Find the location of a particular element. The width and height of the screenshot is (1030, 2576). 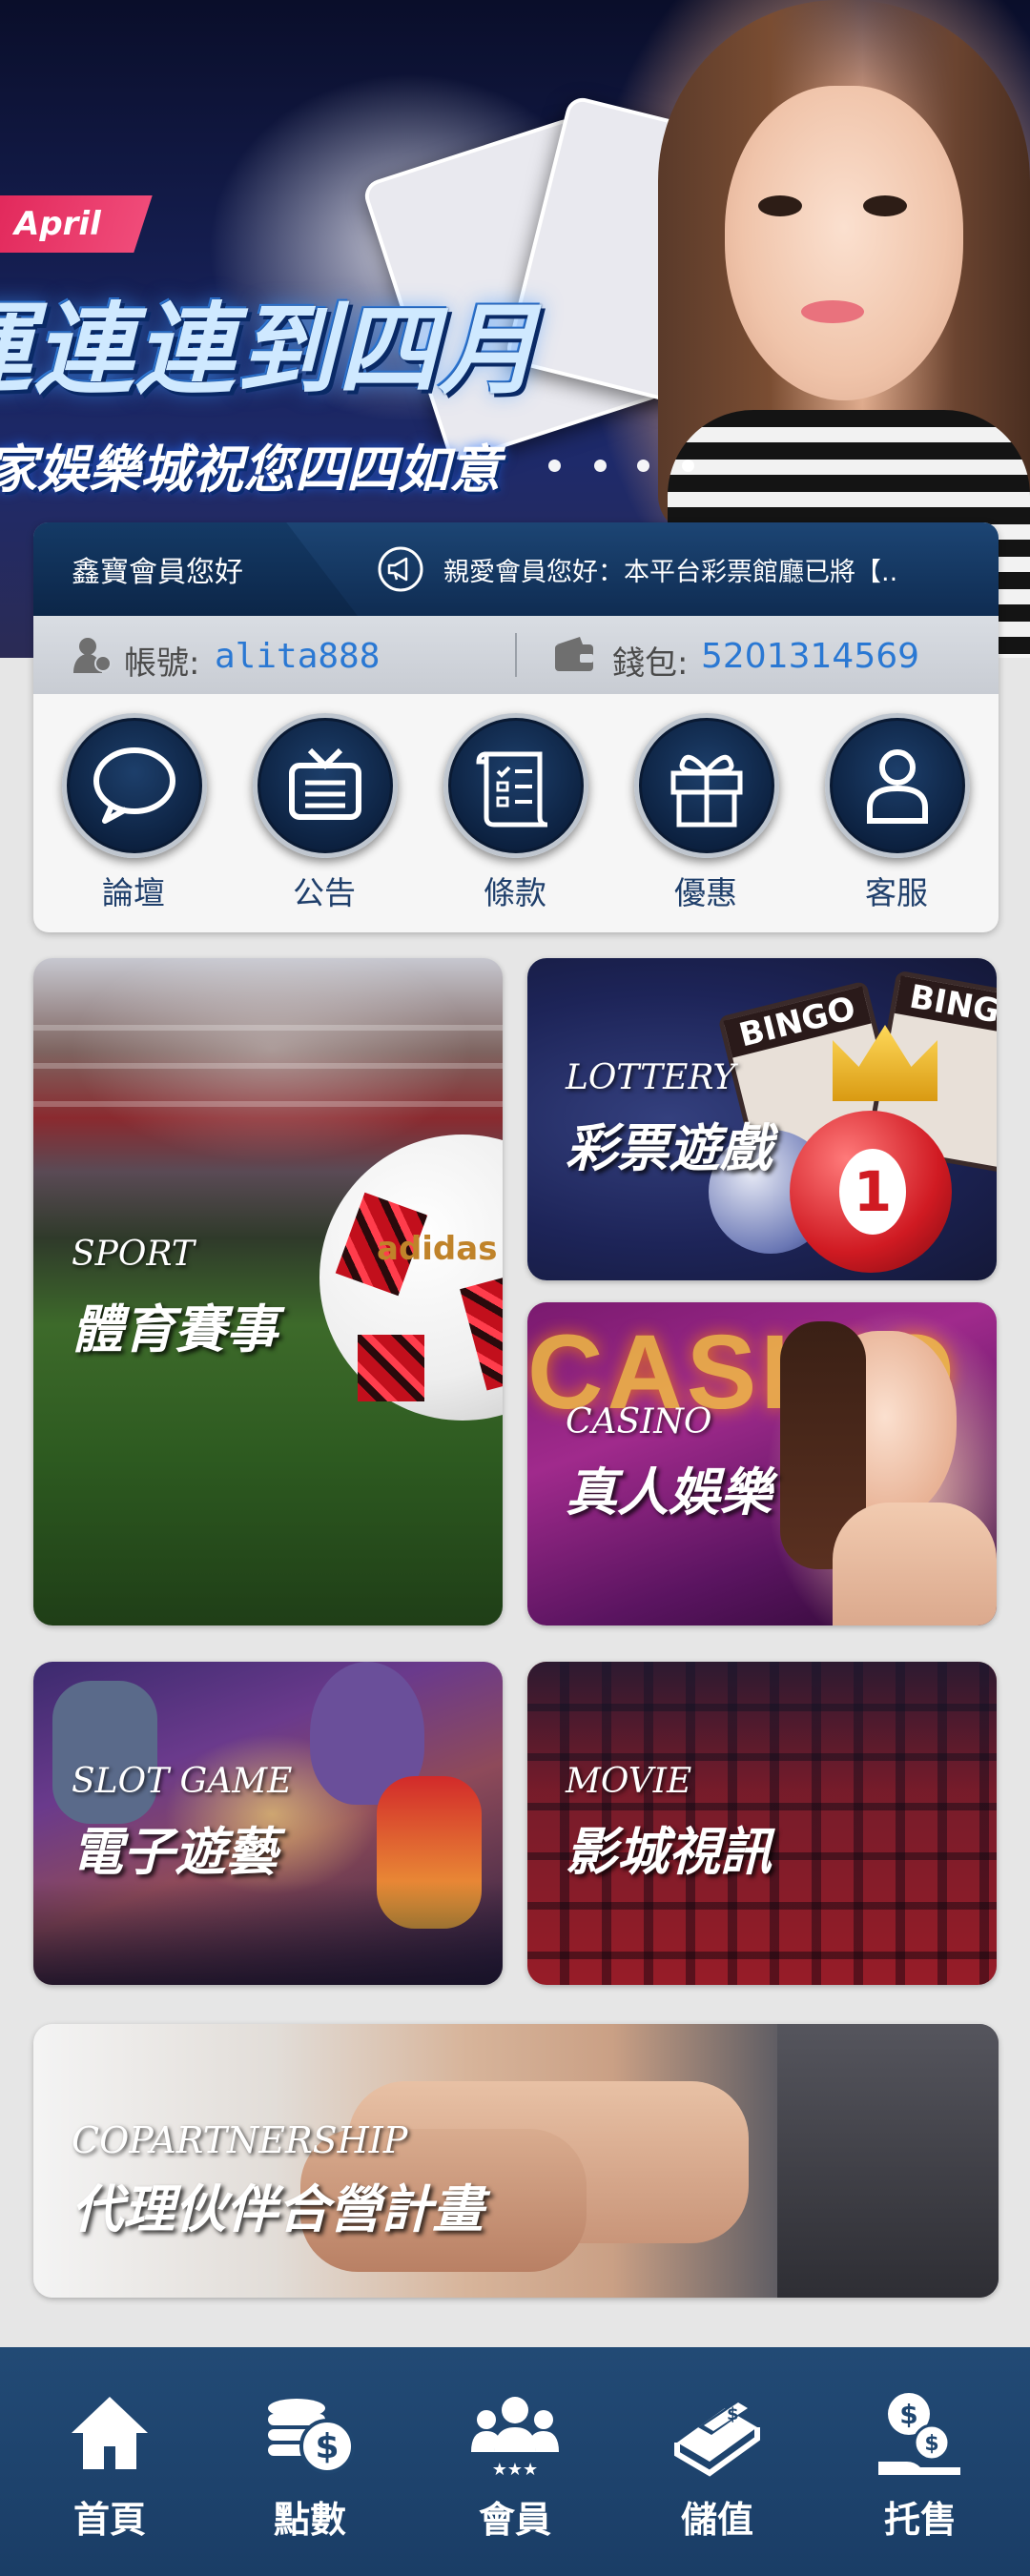

tv-icon is located at coordinates (325, 783).